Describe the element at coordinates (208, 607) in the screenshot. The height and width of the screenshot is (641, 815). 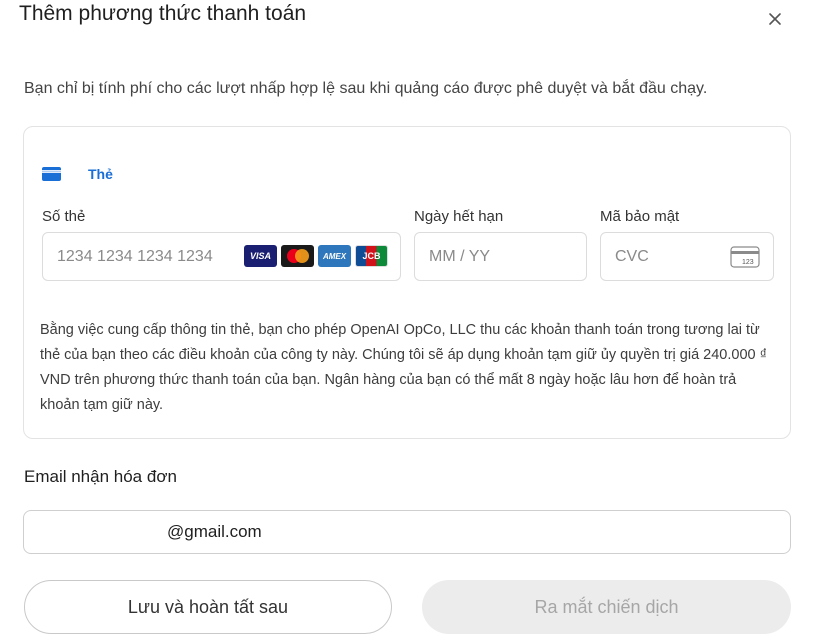
I see `save-later-button: Lưu và hoàn tất sau` at that location.